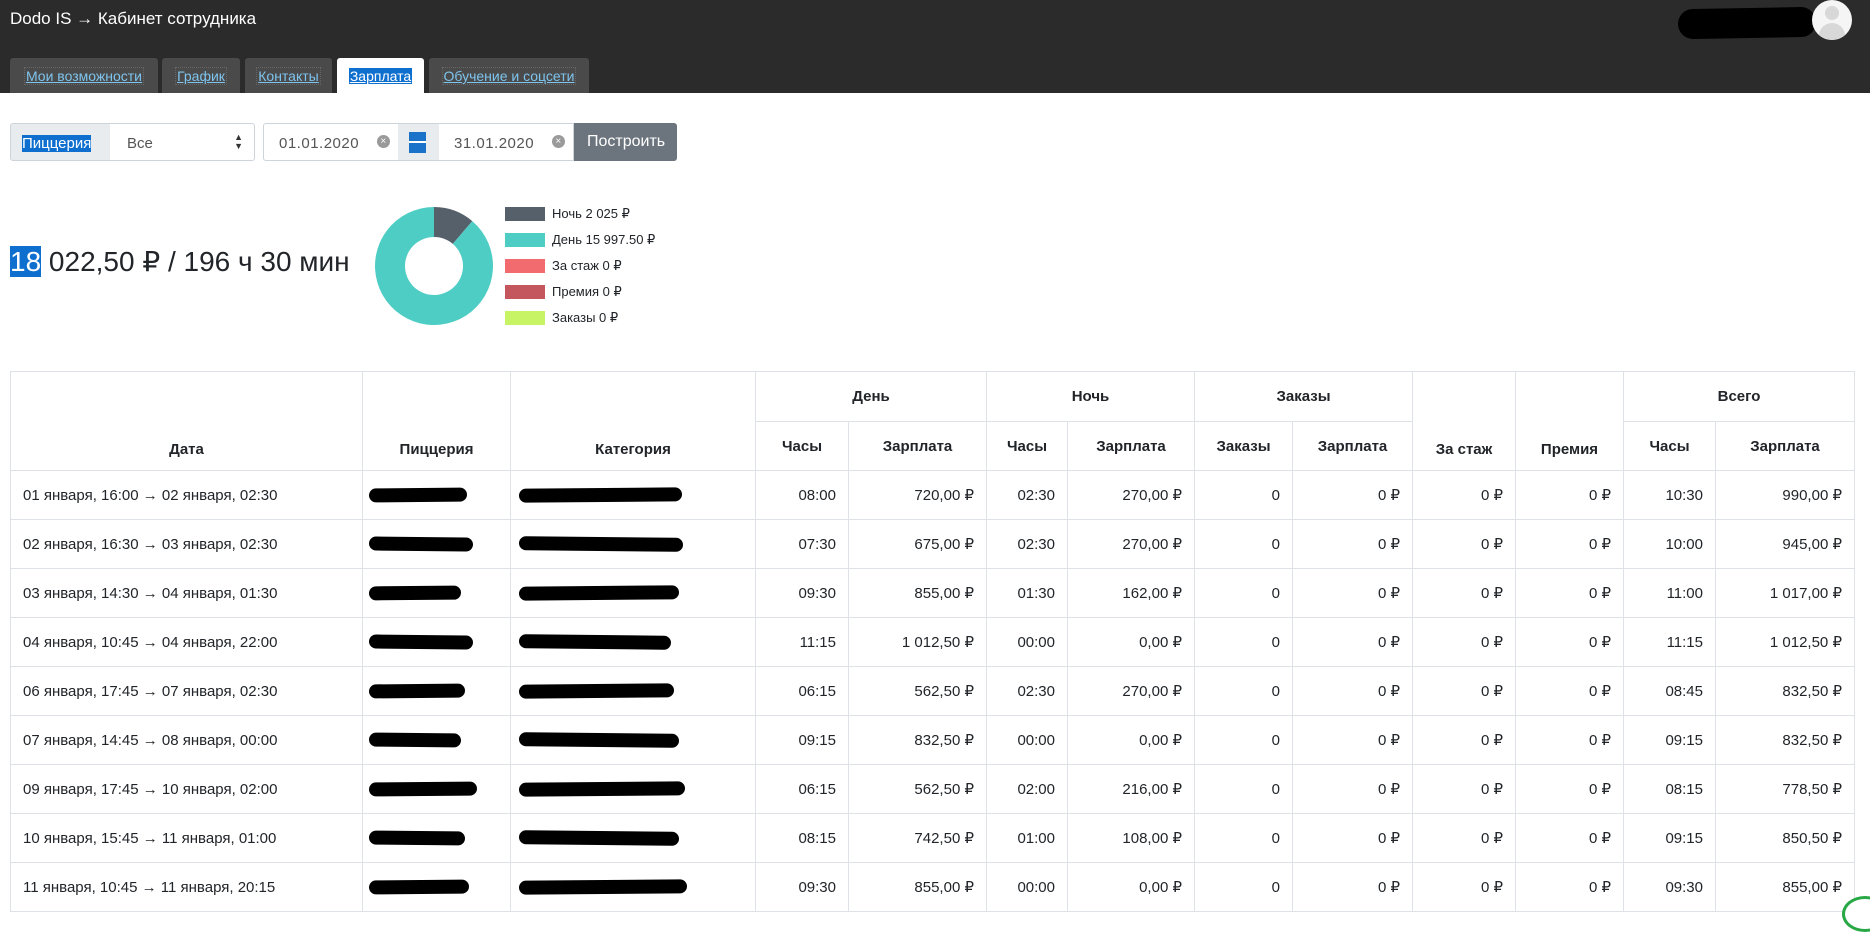 The height and width of the screenshot is (932, 1870). What do you see at coordinates (195, 261) in the screenshot?
I see `summary-rest: 022,50 ₽ / 196 ч 30 мин` at bounding box center [195, 261].